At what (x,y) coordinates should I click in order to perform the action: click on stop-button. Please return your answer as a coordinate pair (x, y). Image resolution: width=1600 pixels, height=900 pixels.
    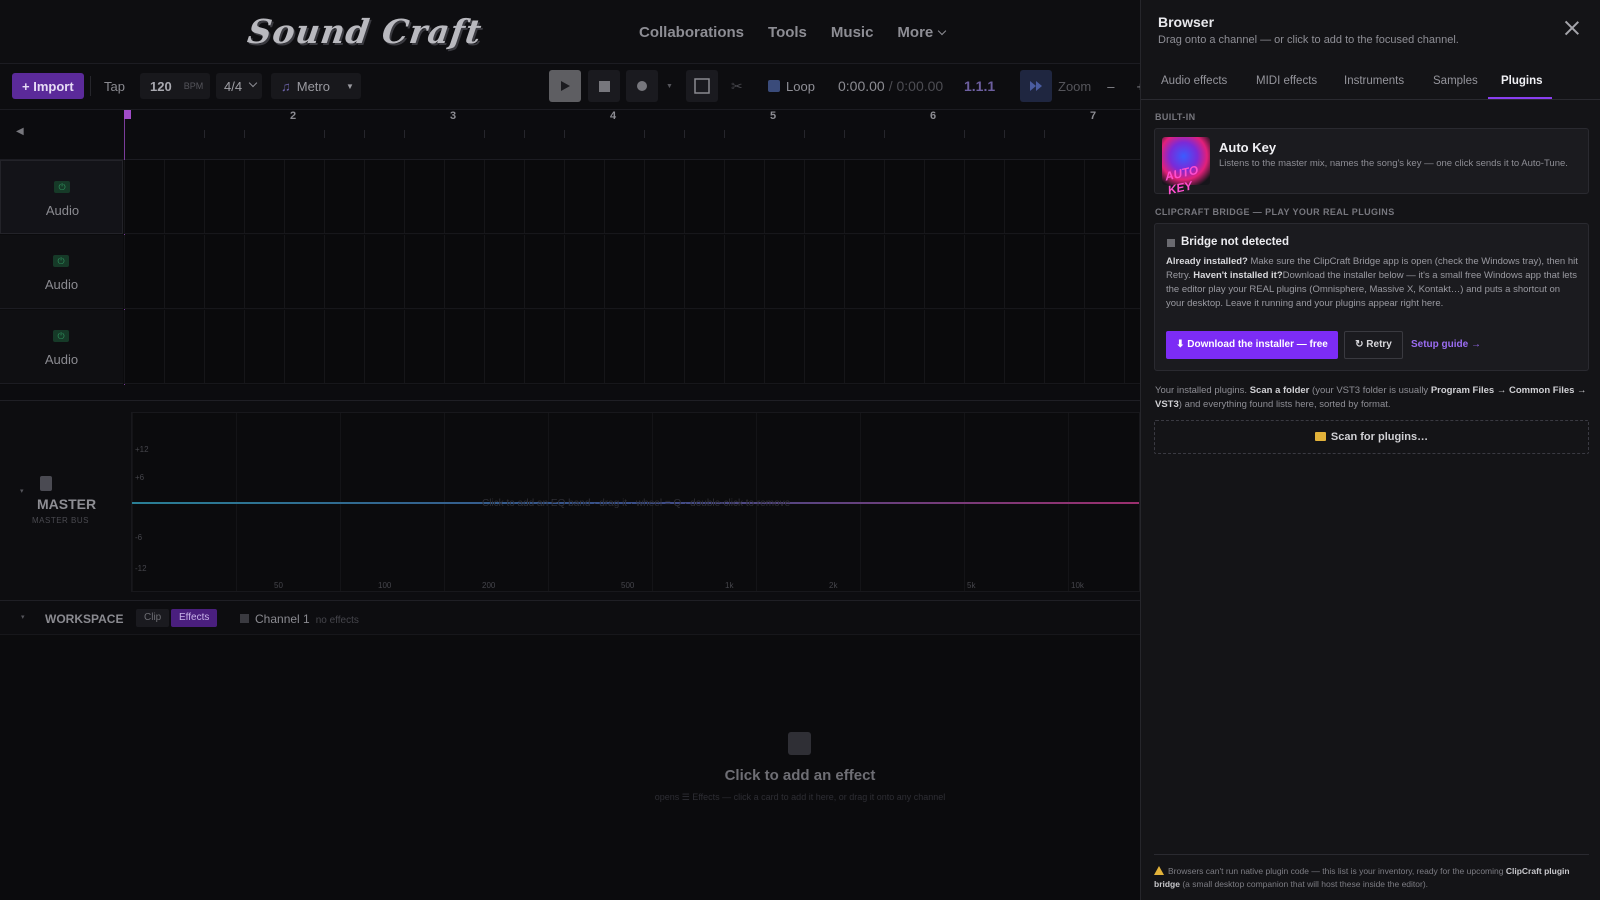
    Looking at the image, I should click on (604, 86).